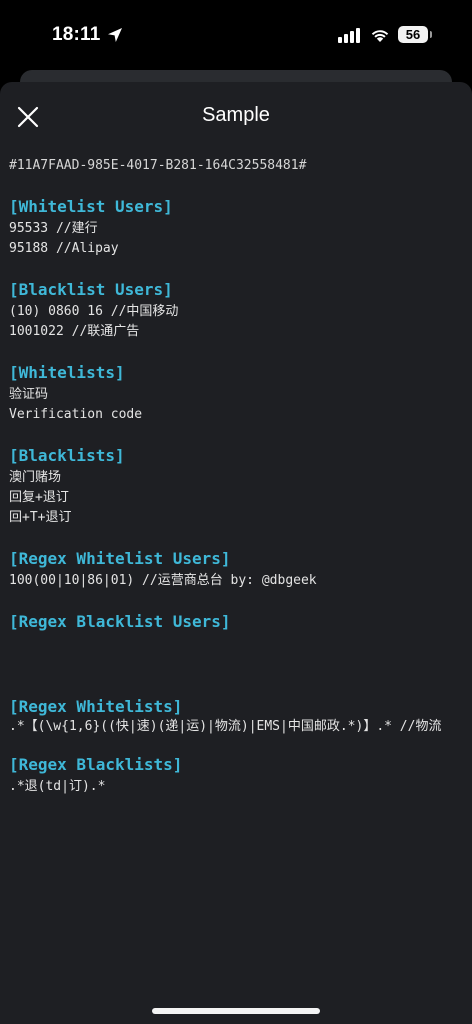 Image resolution: width=472 pixels, height=1024 pixels. I want to click on rule-line: 100(00|10|86|01) //运营商总台 by: @dbgeek, so click(163, 580).